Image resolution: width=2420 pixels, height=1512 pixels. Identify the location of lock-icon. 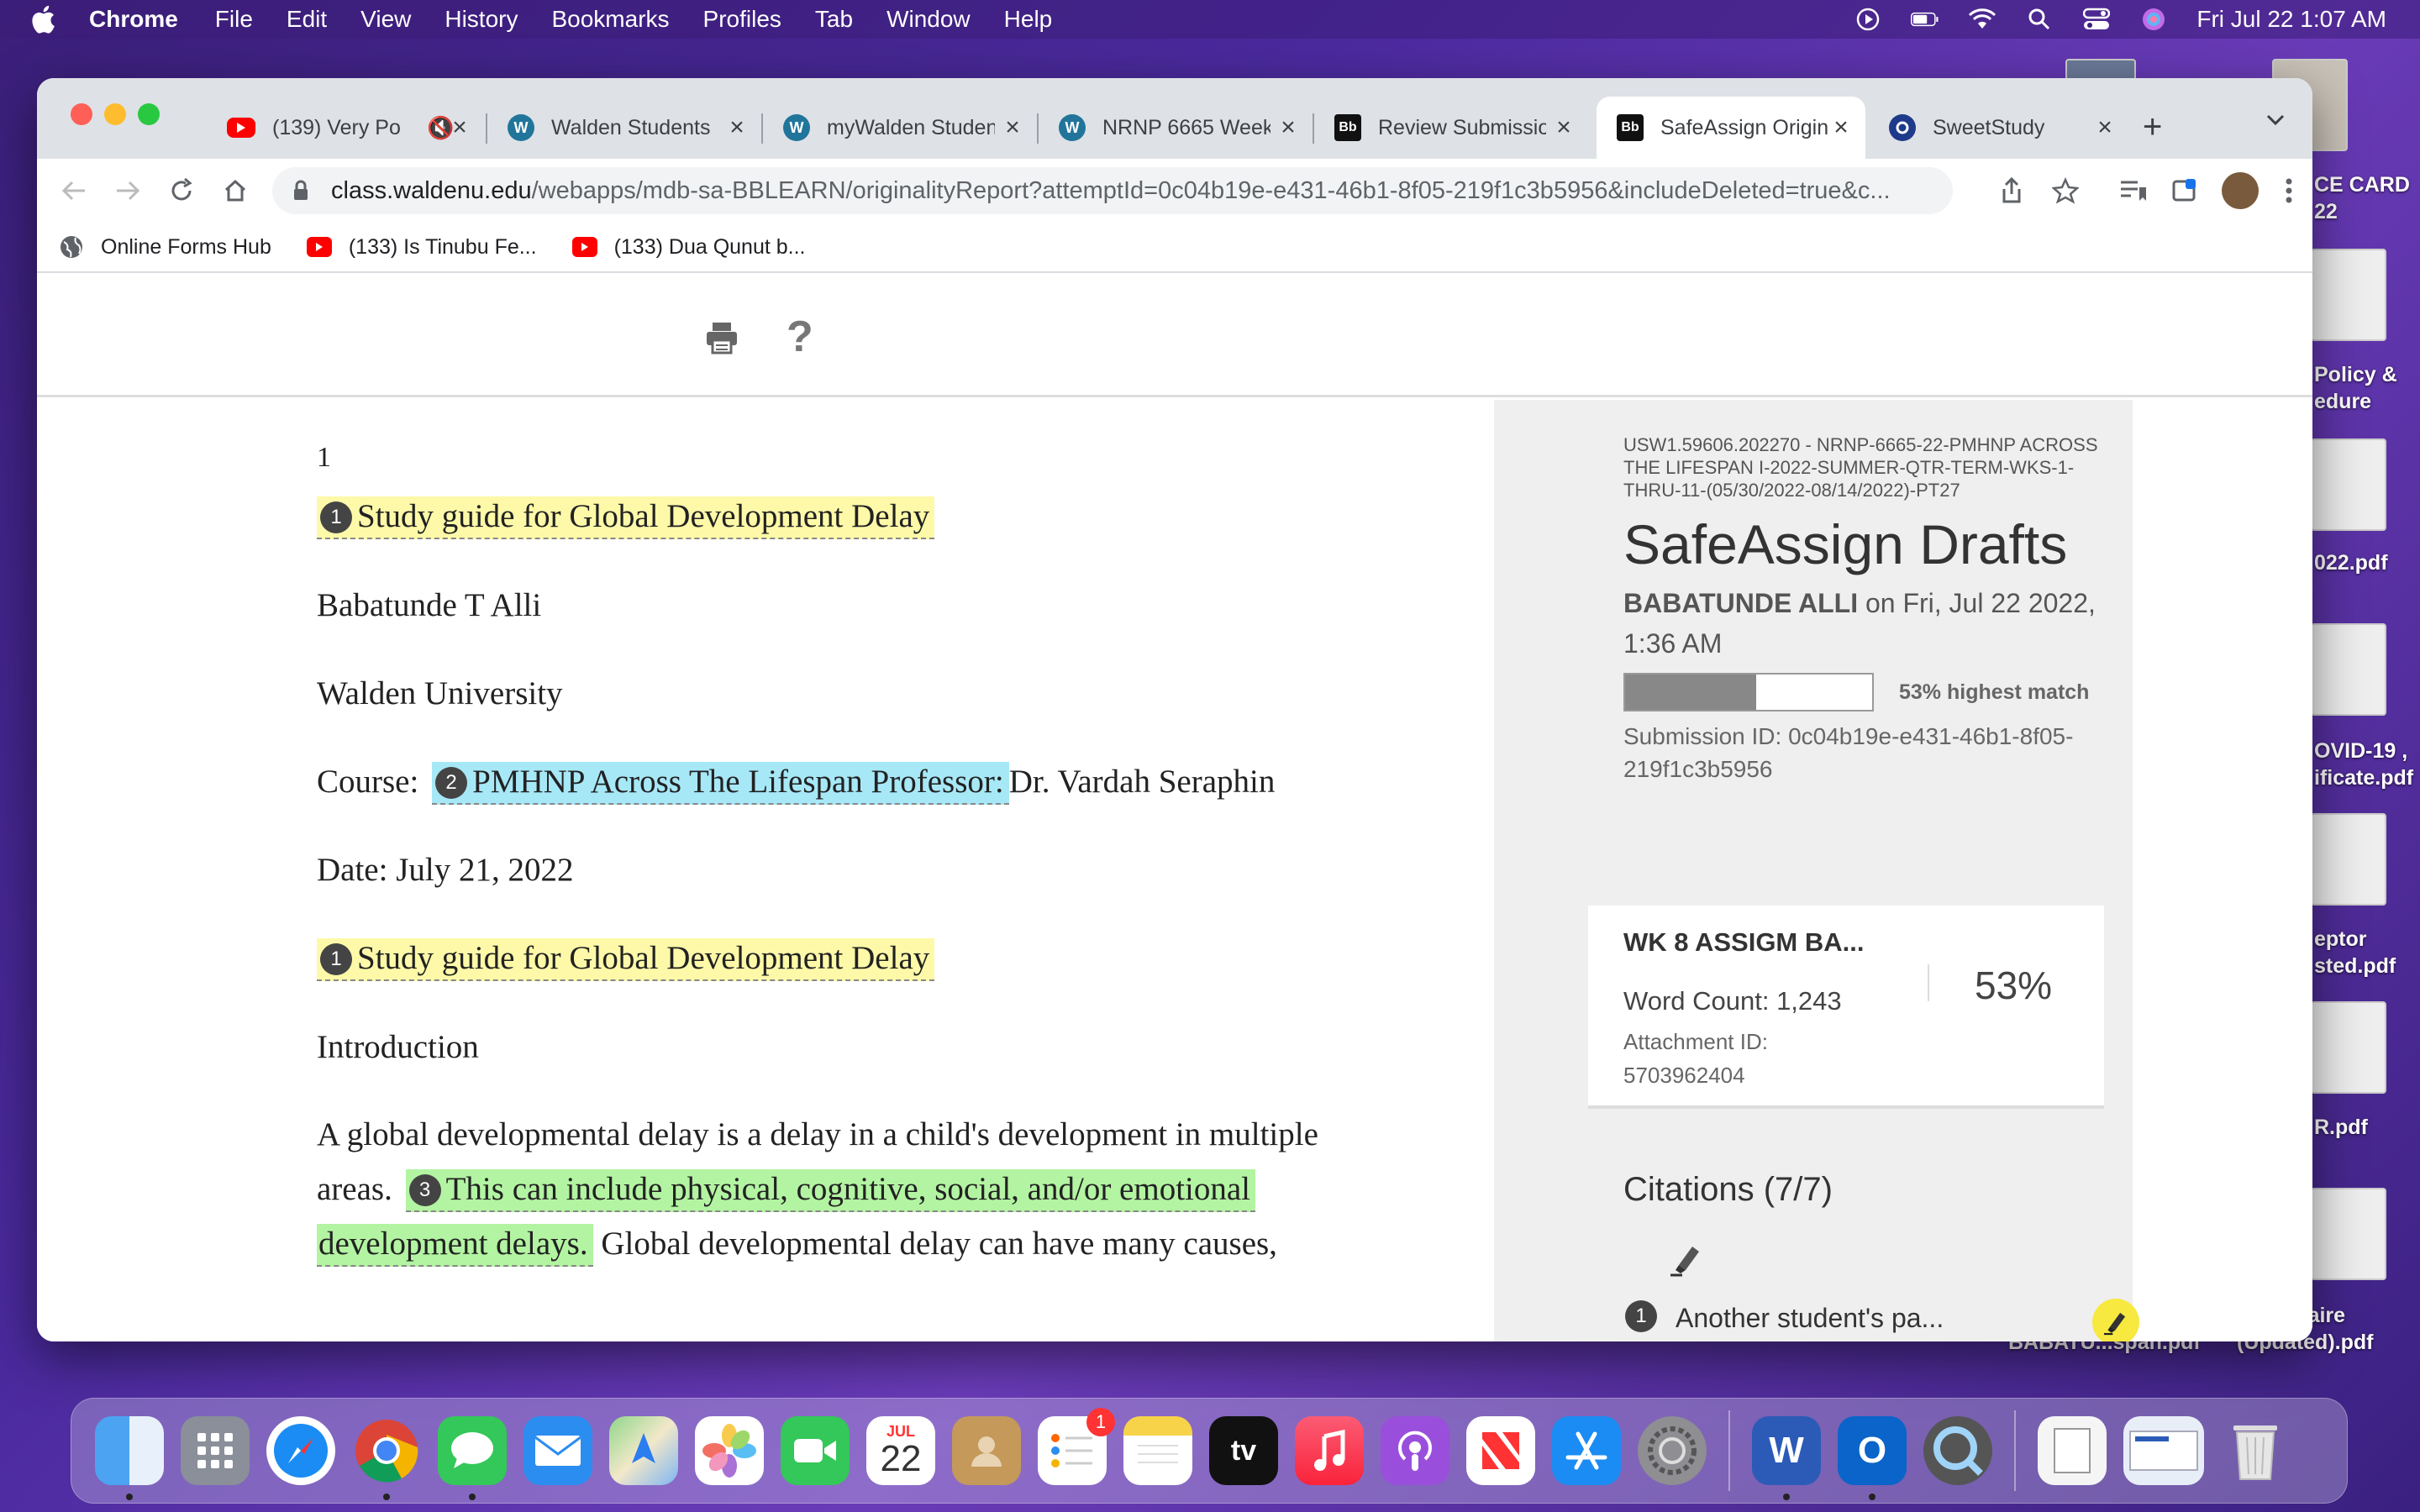
(300, 194).